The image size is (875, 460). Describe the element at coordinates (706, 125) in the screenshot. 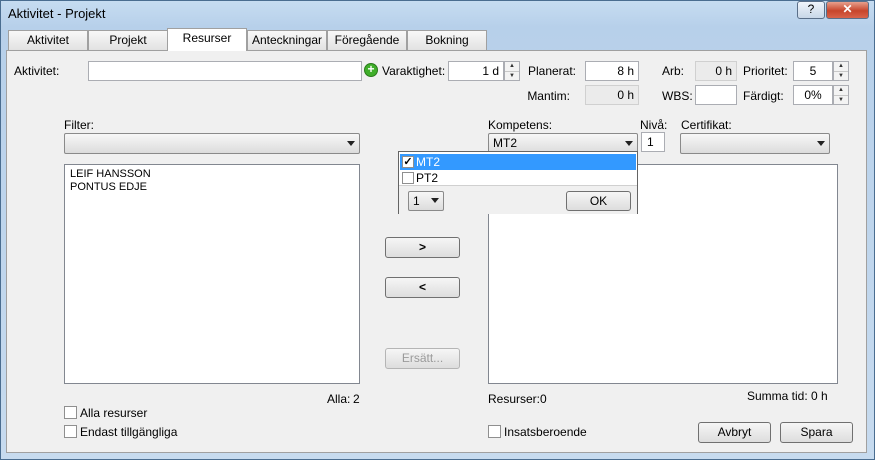

I see `certifikat-label: Certifikat:` at that location.